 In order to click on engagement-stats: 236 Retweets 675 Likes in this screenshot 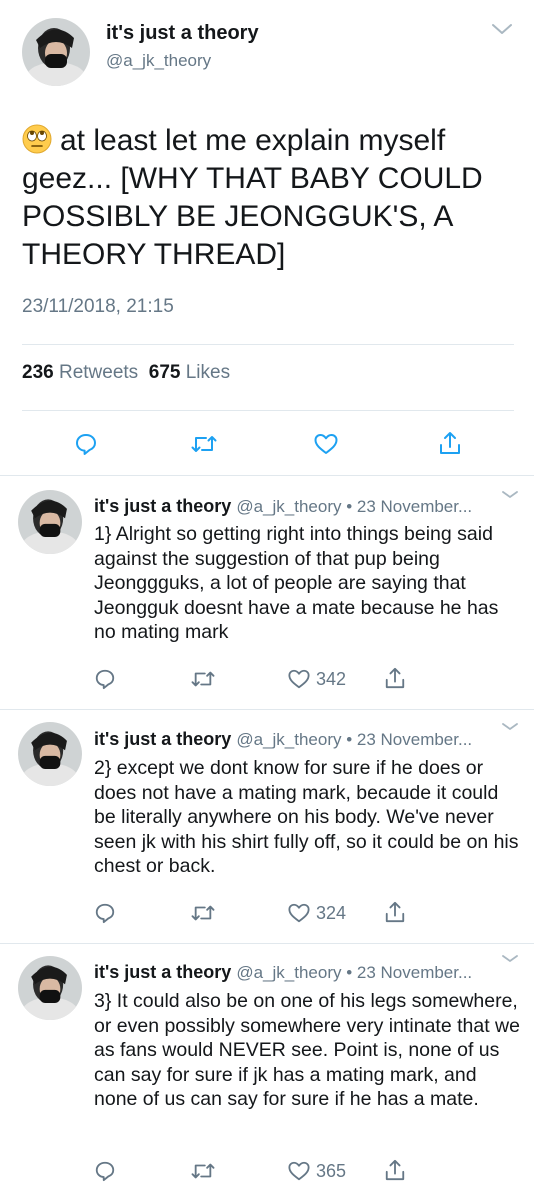, I will do `click(126, 373)`.